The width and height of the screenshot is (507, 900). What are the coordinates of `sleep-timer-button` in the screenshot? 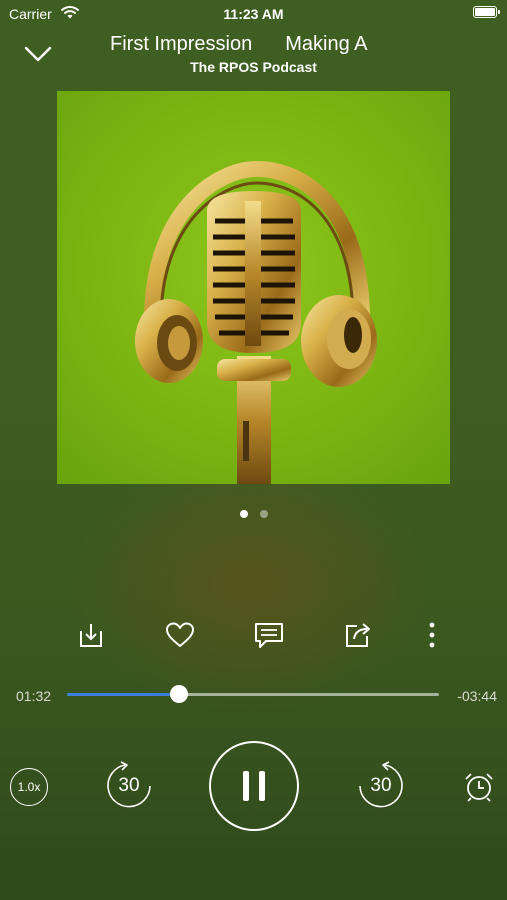 It's located at (479, 787).